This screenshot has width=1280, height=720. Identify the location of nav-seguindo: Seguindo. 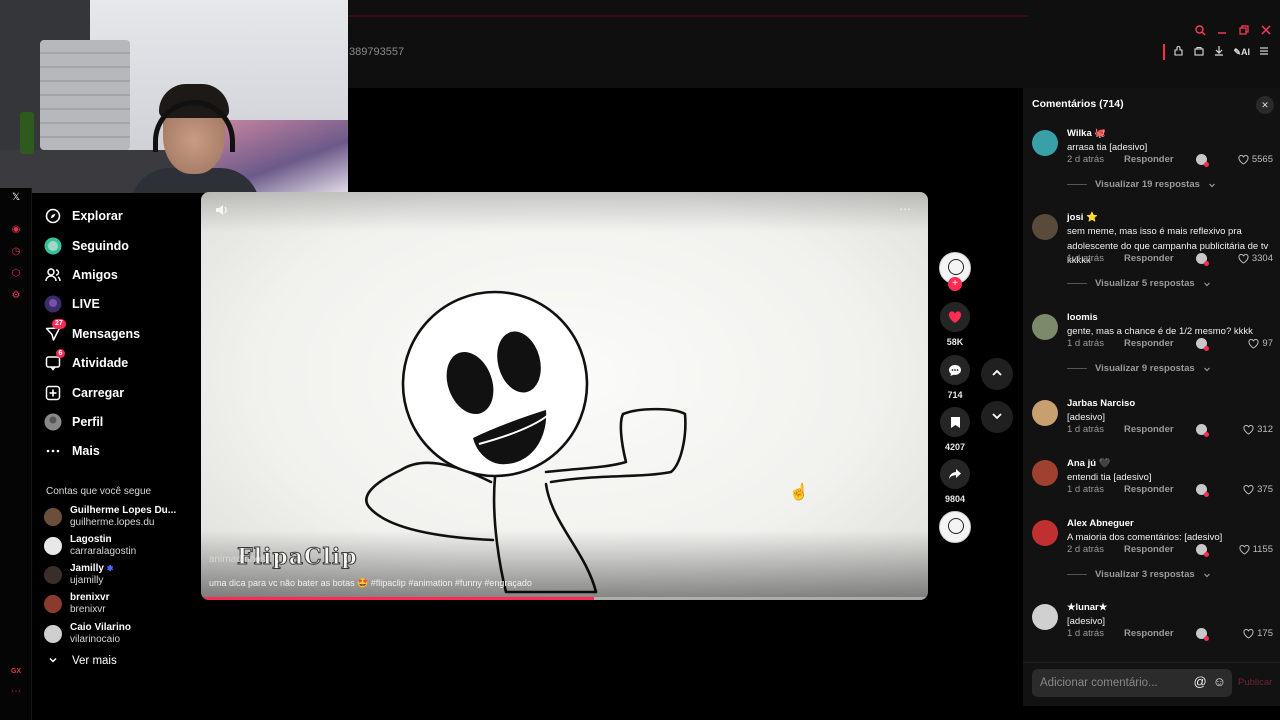
(86, 246).